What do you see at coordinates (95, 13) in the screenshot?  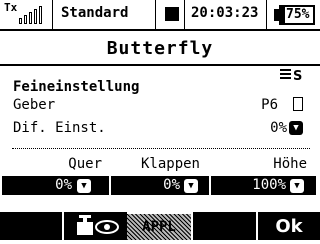 I see `model-name: Standard` at bounding box center [95, 13].